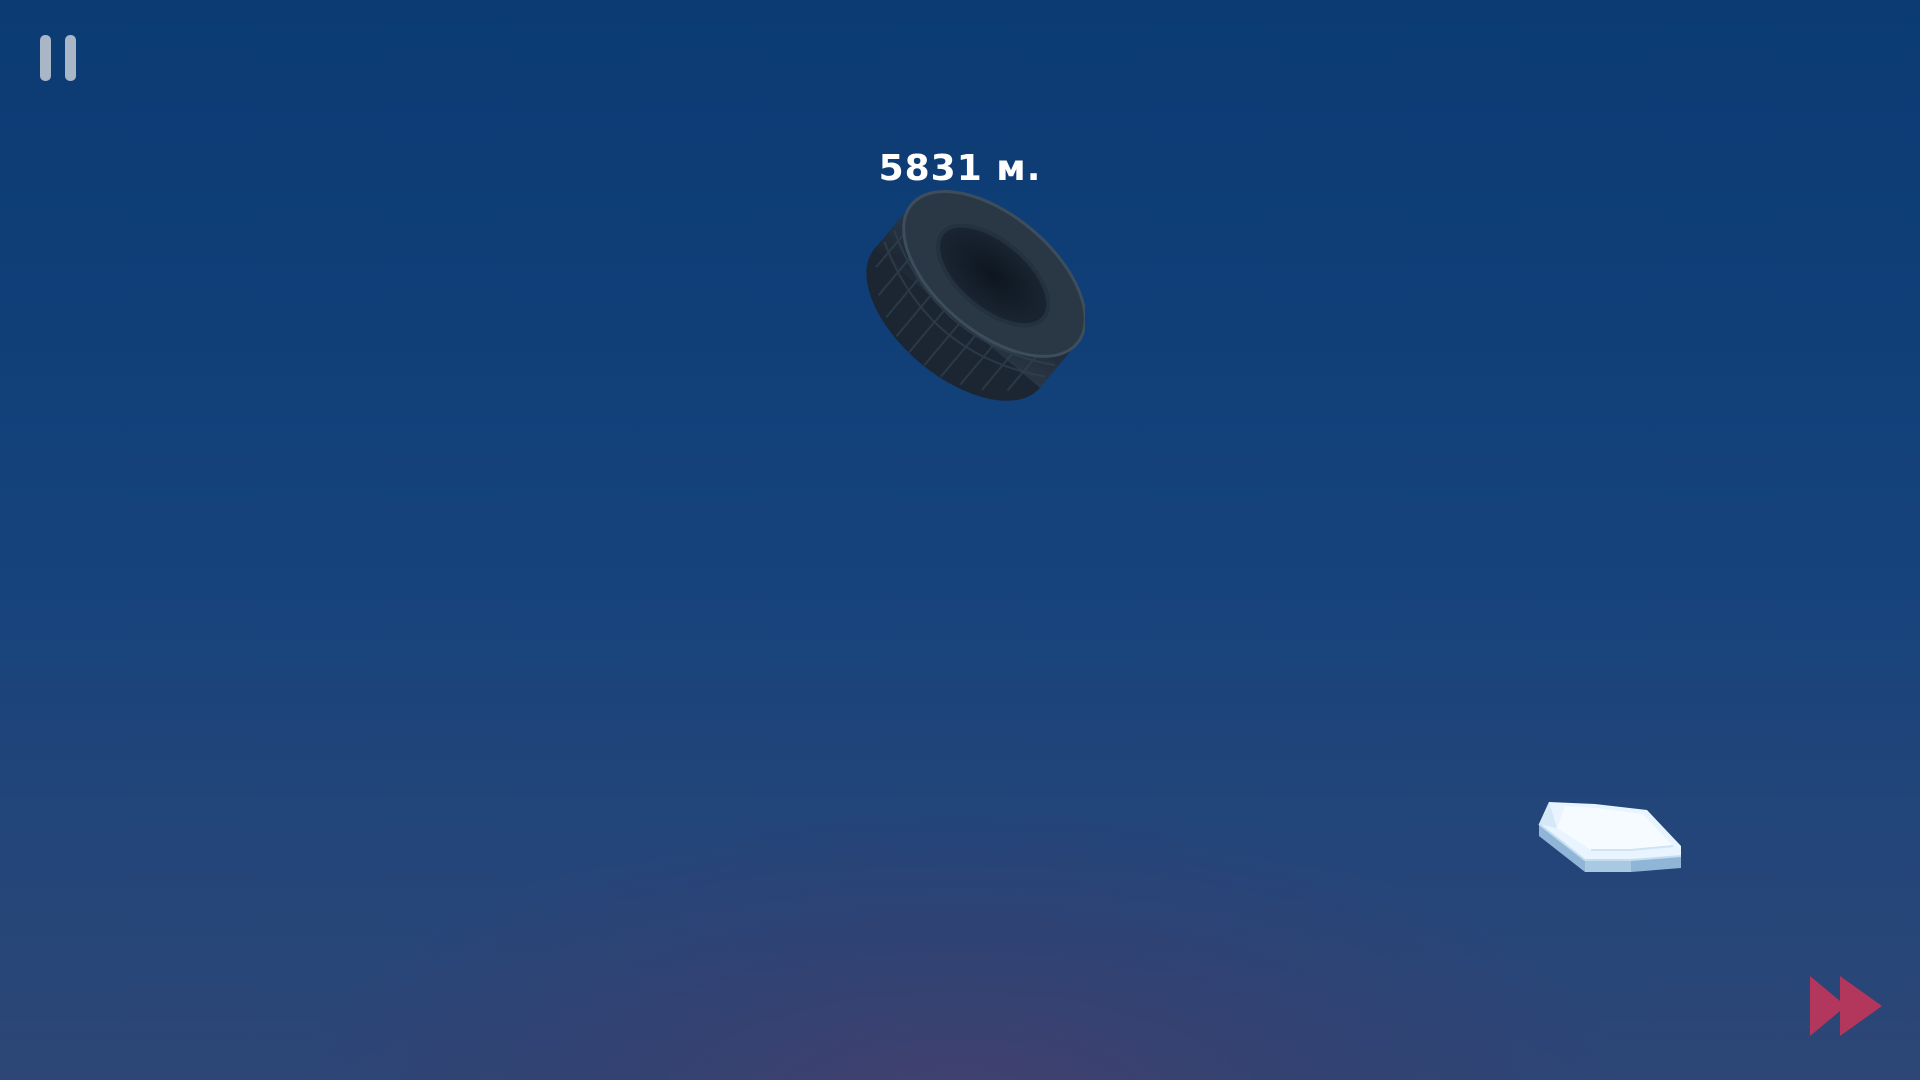  I want to click on fast-forward-button, so click(1846, 1006).